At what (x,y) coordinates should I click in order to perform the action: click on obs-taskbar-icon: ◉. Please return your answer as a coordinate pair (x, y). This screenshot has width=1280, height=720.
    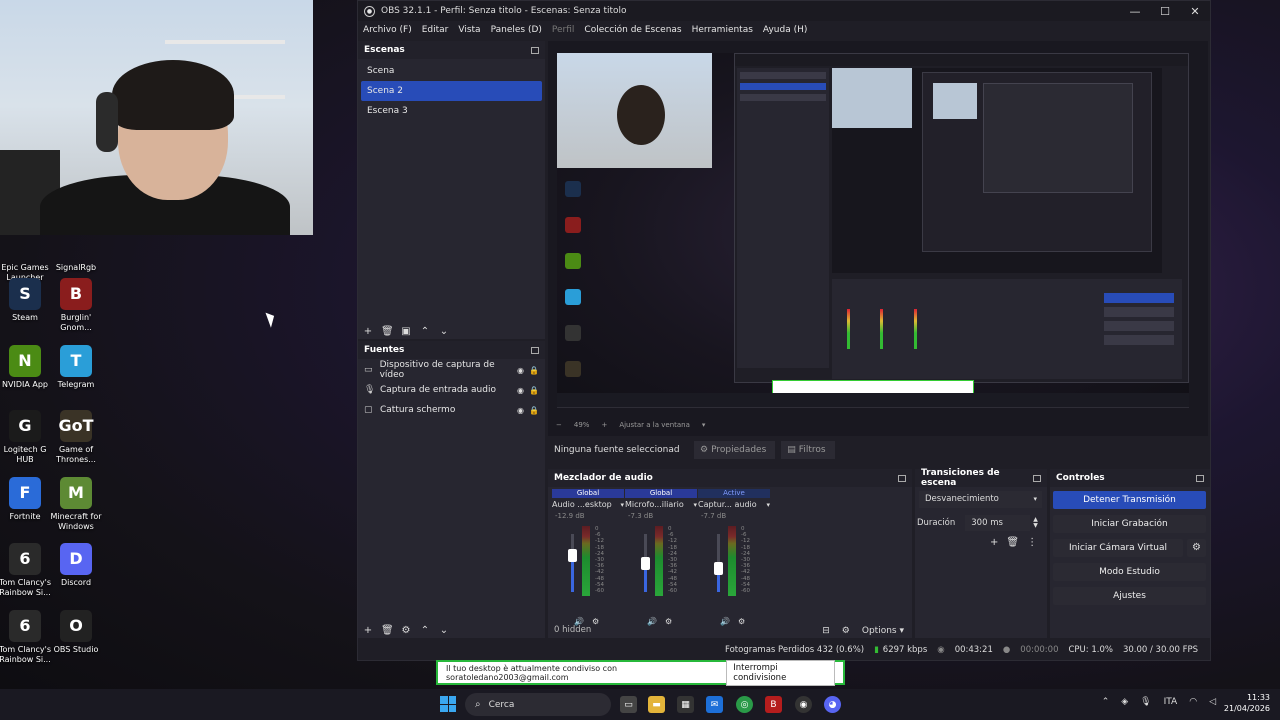
    Looking at the image, I should click on (803, 704).